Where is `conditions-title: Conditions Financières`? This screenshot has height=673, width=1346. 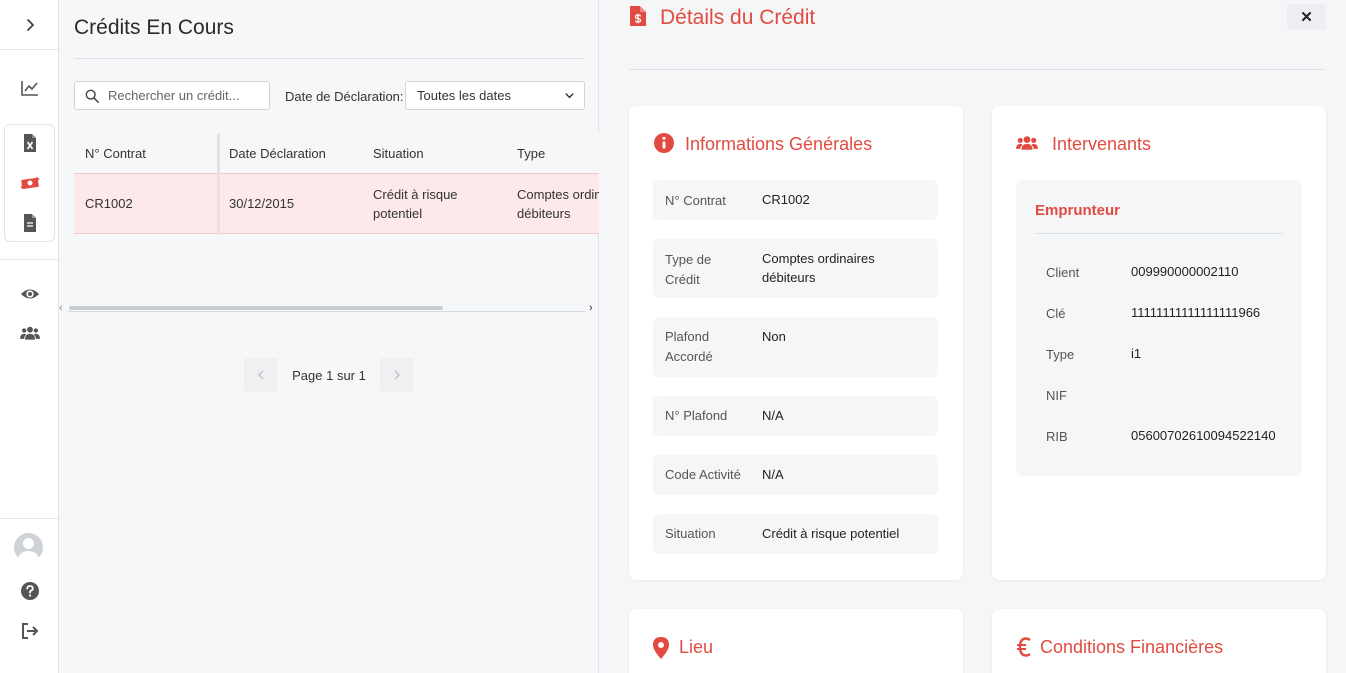 conditions-title: Conditions Financières is located at coordinates (1132, 647).